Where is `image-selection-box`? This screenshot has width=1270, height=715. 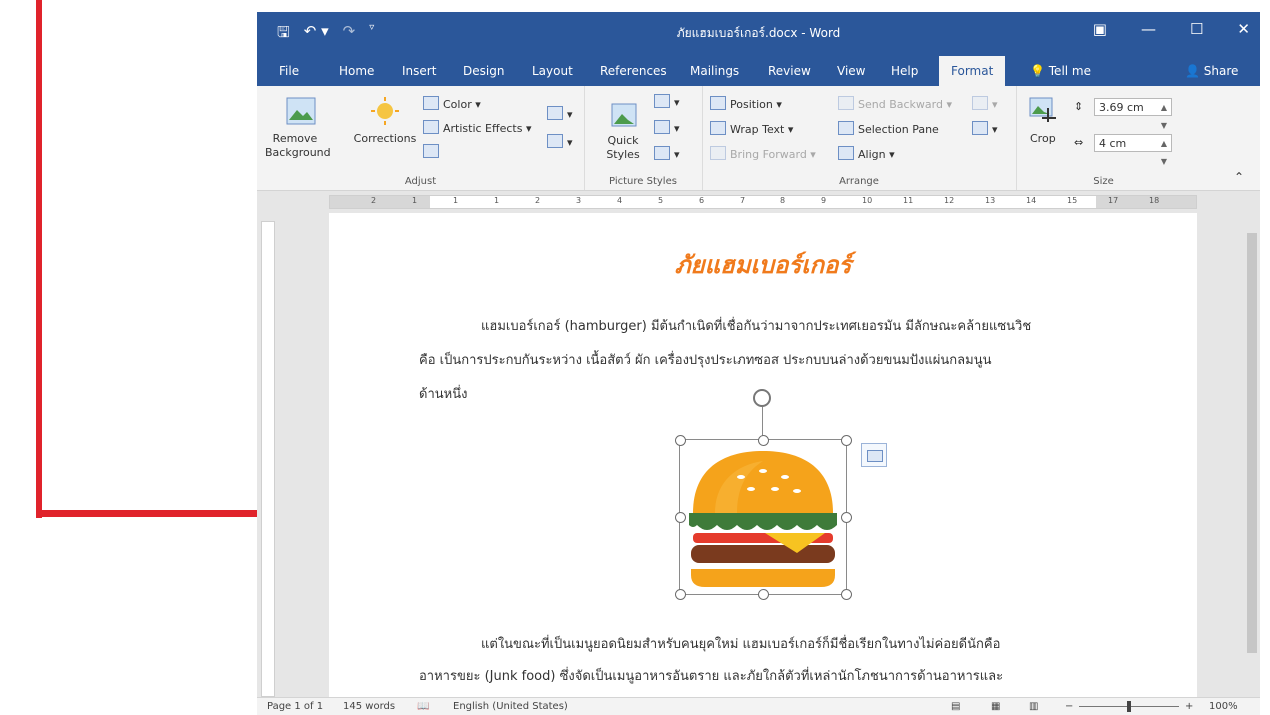
image-selection-box is located at coordinates (763, 517).